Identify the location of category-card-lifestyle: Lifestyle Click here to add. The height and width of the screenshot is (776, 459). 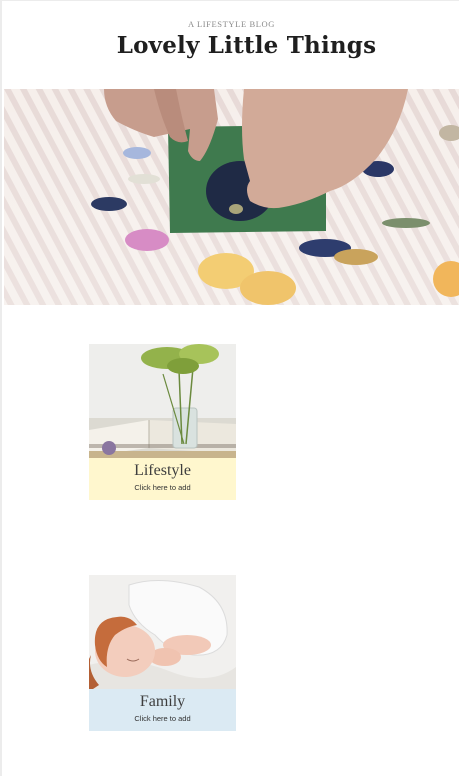
(162, 422).